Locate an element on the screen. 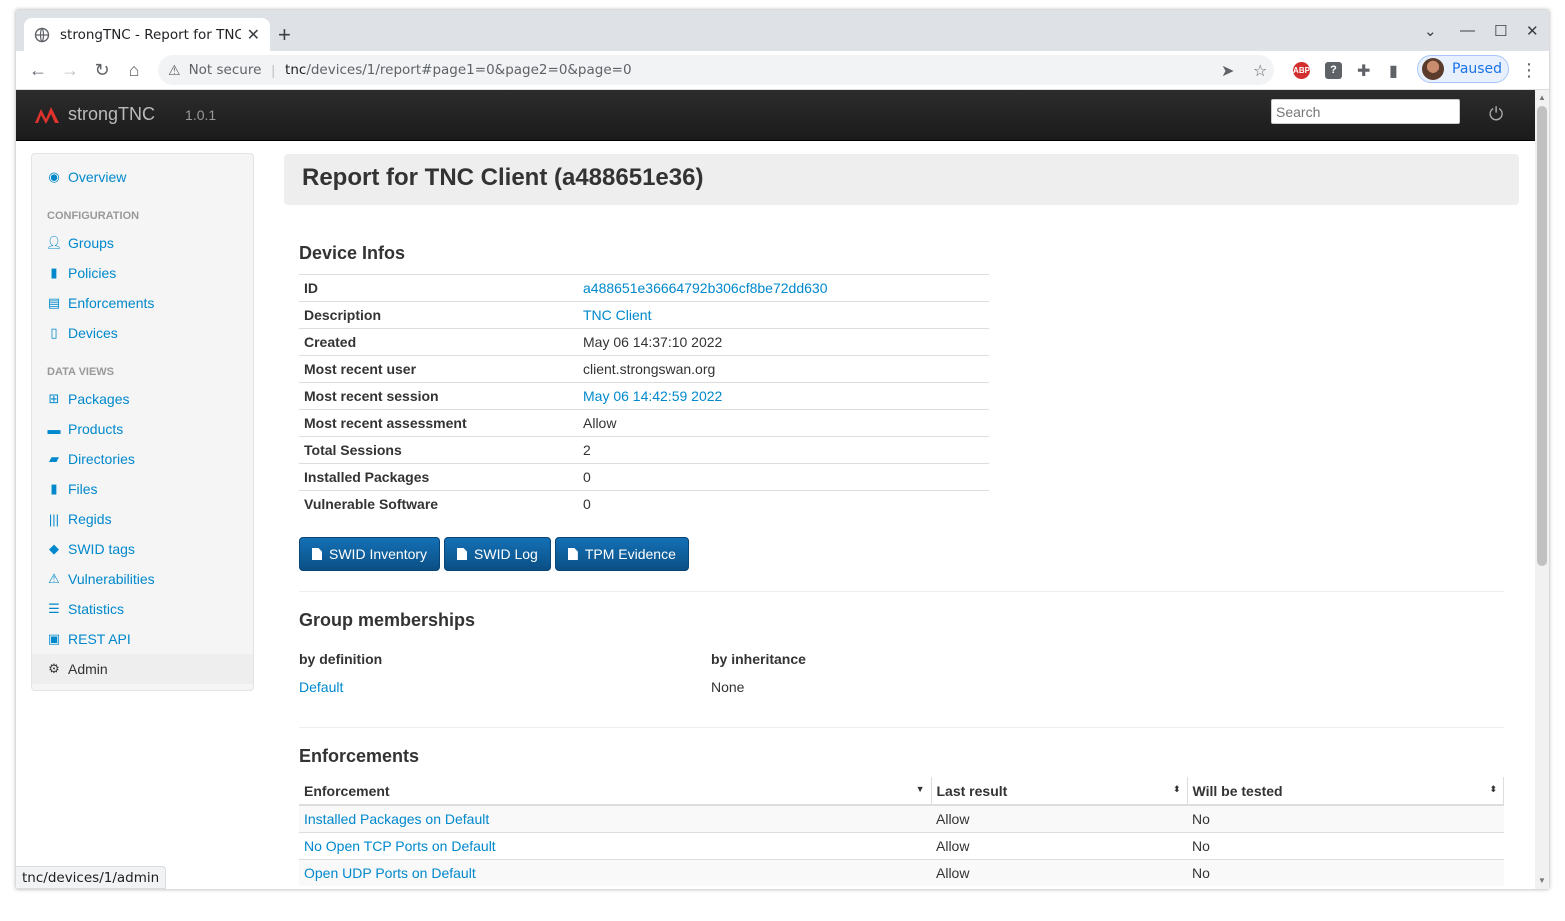 The height and width of the screenshot is (921, 1565). sidebar-item-statistics: ☰ Statistics is located at coordinates (142, 609).